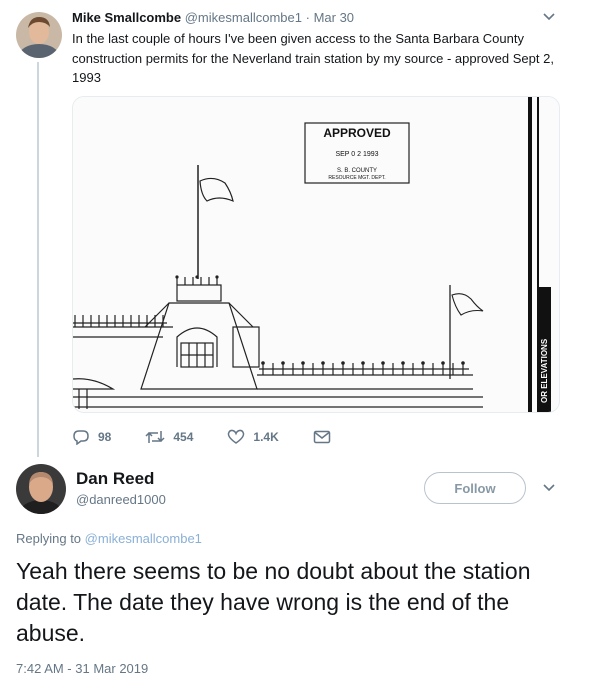  Describe the element at coordinates (266, 437) in the screenshot. I see `like-count: 1.4K` at that location.